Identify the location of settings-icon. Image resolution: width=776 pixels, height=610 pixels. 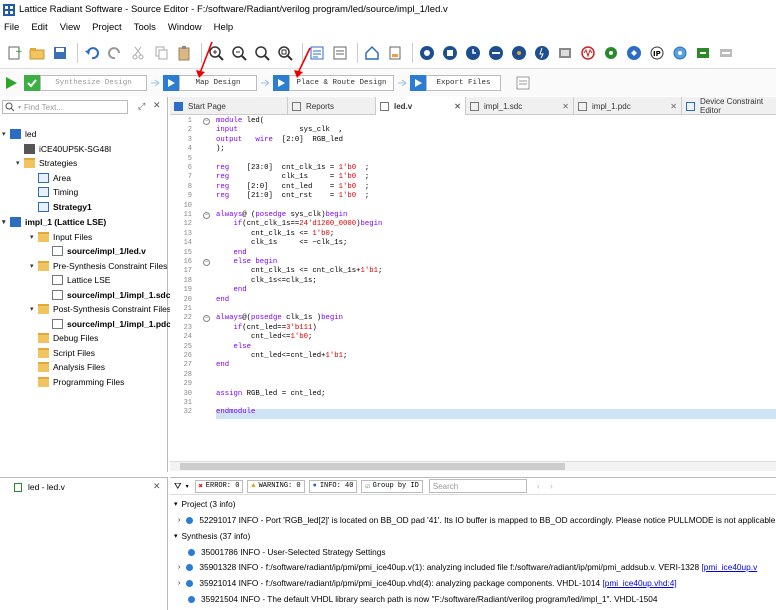
(680, 53).